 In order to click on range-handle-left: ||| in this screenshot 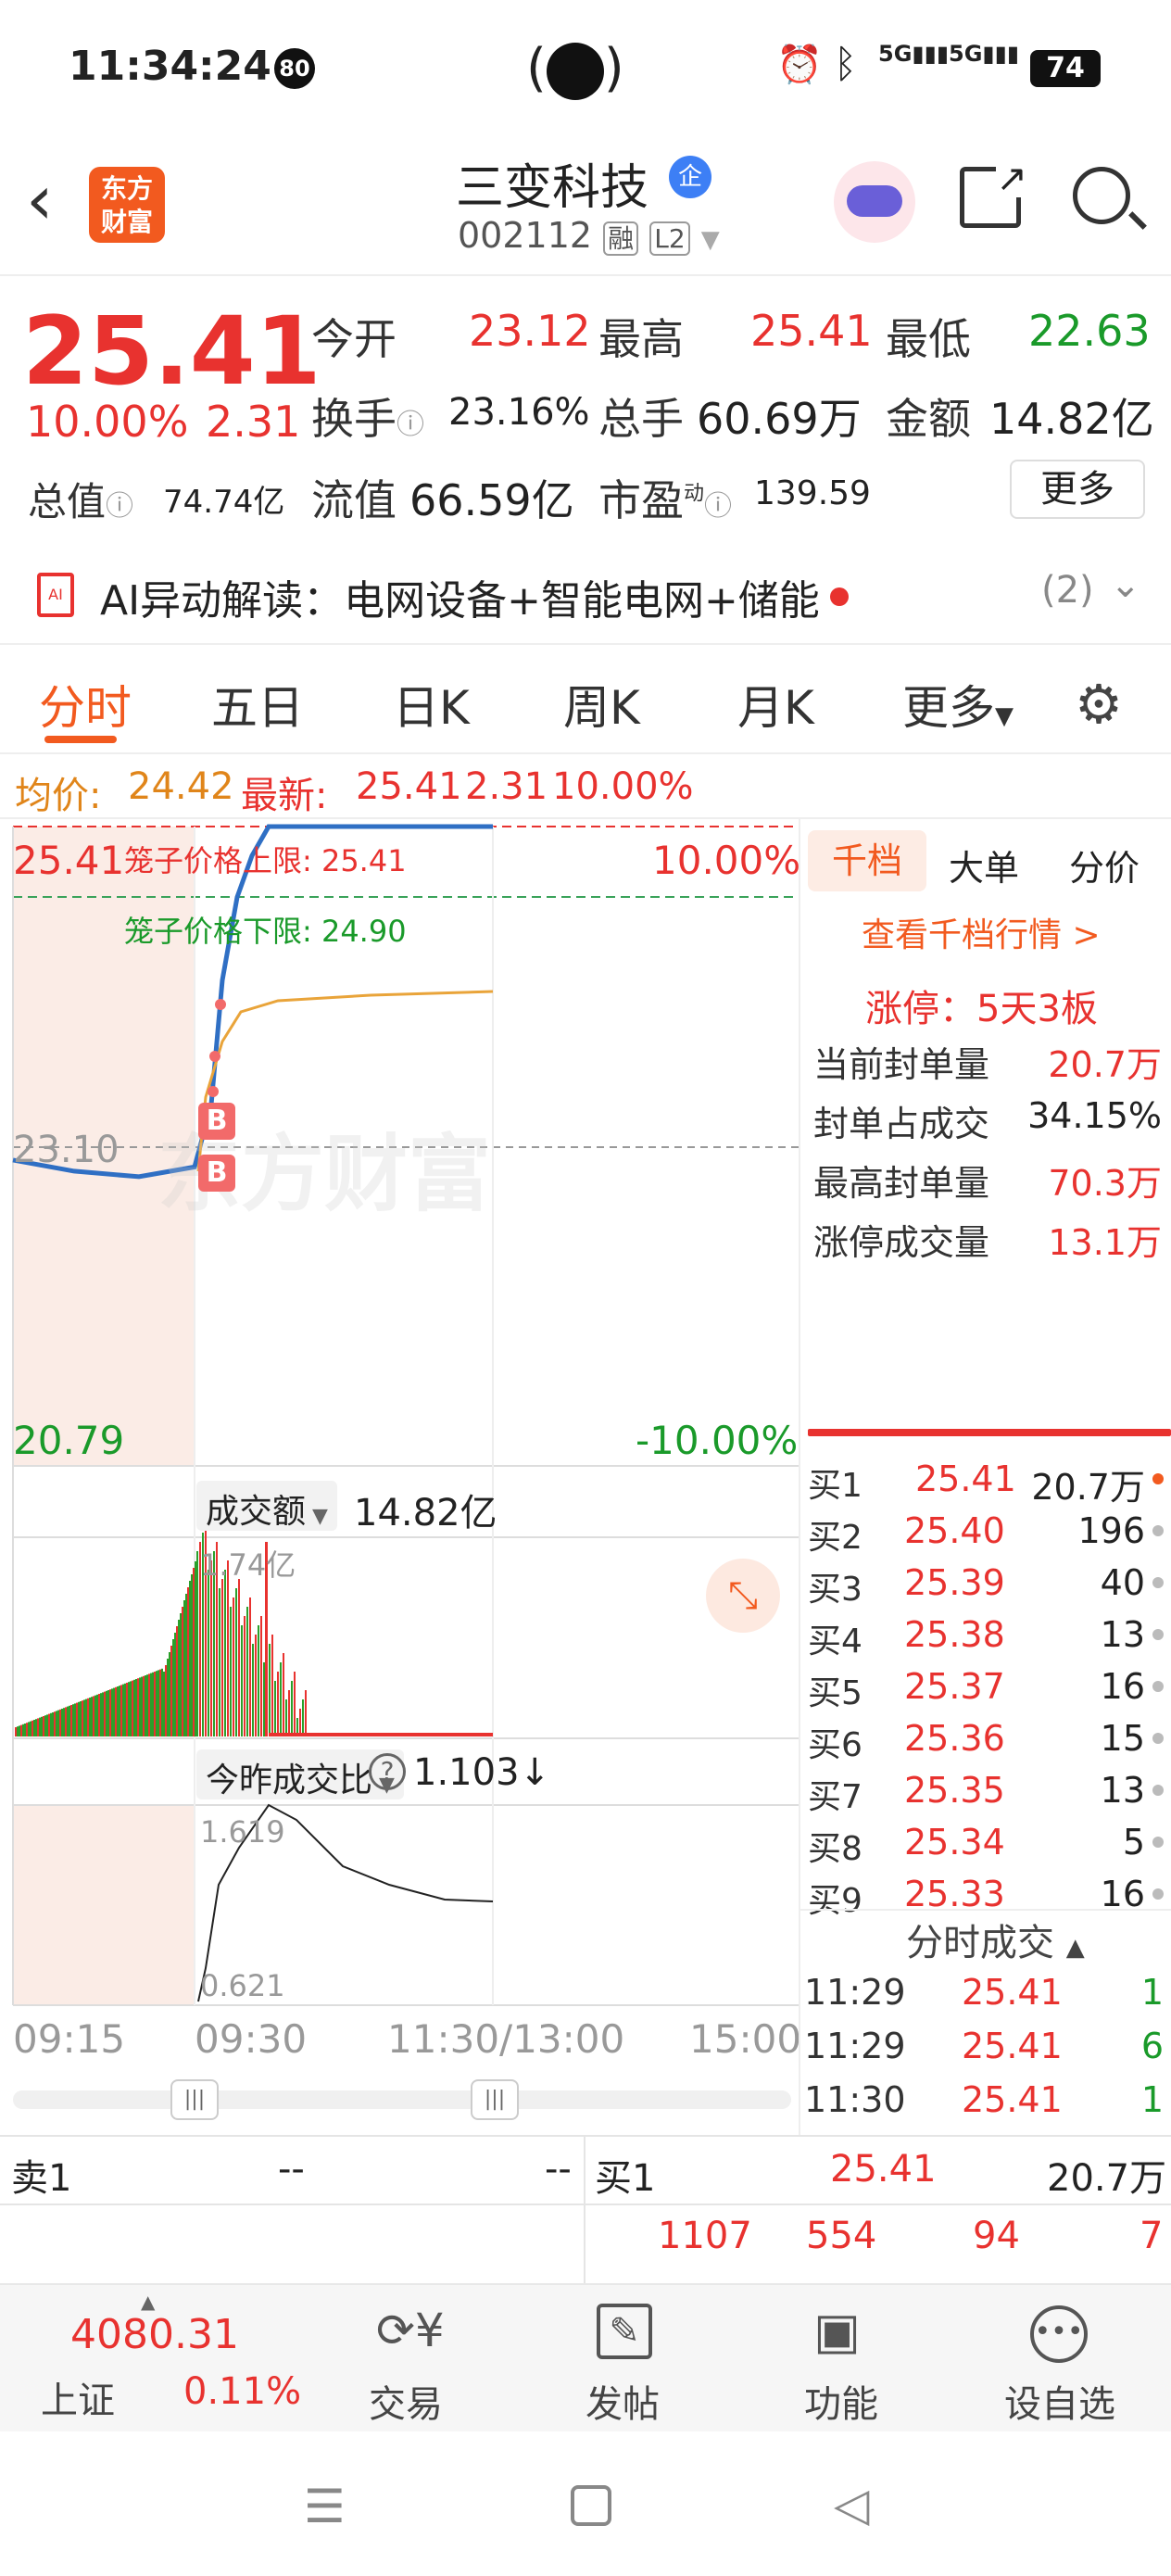, I will do `click(195, 2099)`.